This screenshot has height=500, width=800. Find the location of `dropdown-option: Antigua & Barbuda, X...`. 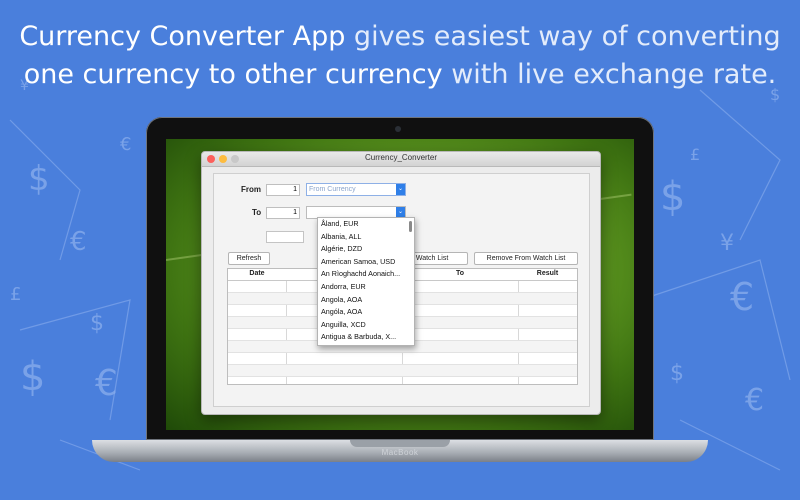

dropdown-option: Antigua & Barbuda, X... is located at coordinates (366, 337).